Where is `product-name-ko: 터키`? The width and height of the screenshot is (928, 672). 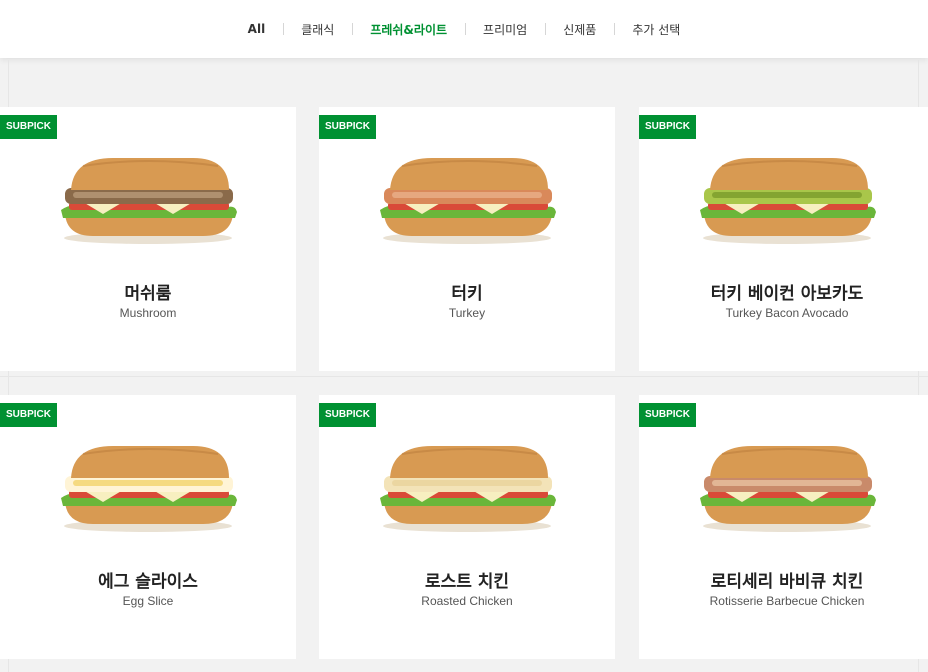 product-name-ko: 터키 is located at coordinates (467, 294).